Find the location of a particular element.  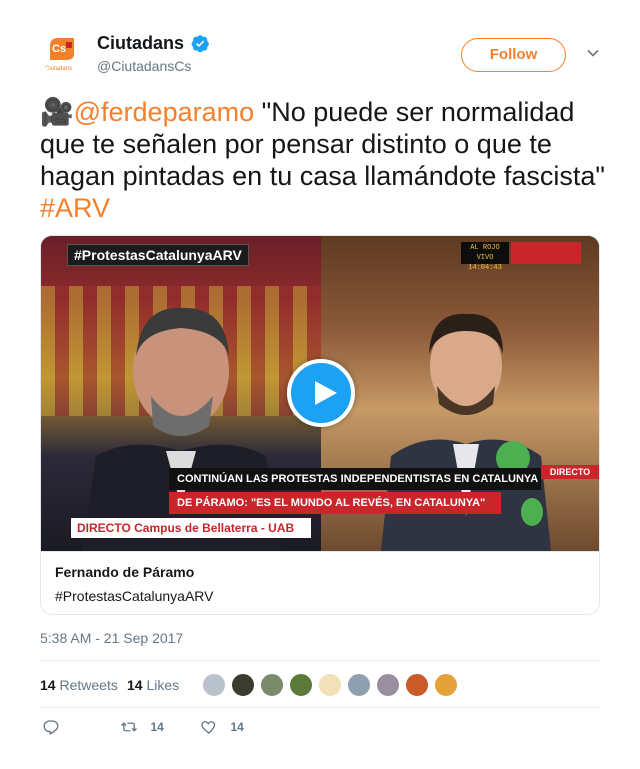

tweet-stats: 14 Retweets 14 Likes is located at coordinates (320, 684).